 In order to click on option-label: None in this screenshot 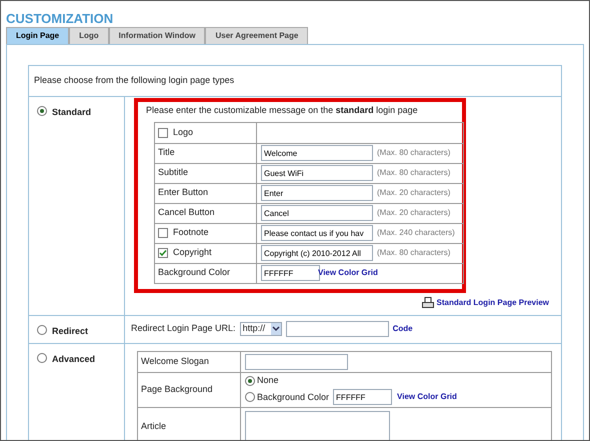, I will do `click(268, 380)`.